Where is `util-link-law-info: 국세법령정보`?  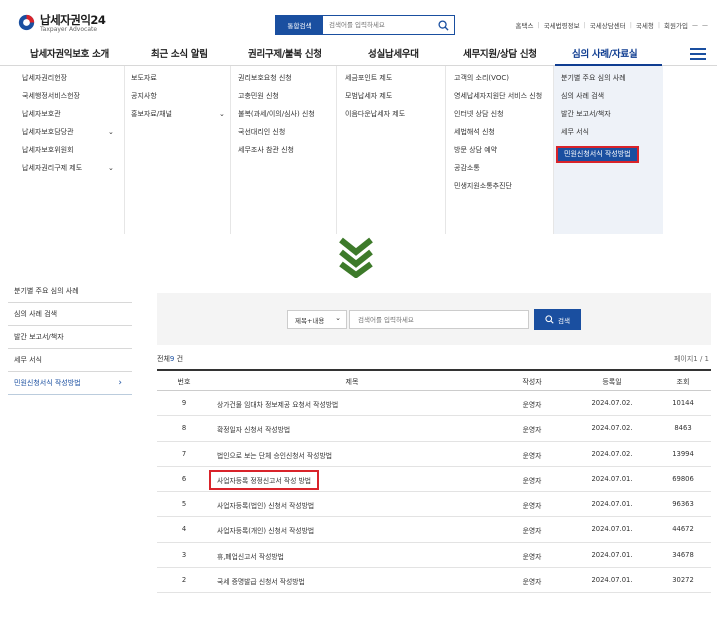
util-link-law-info: 국세법령정보 is located at coordinates (562, 25).